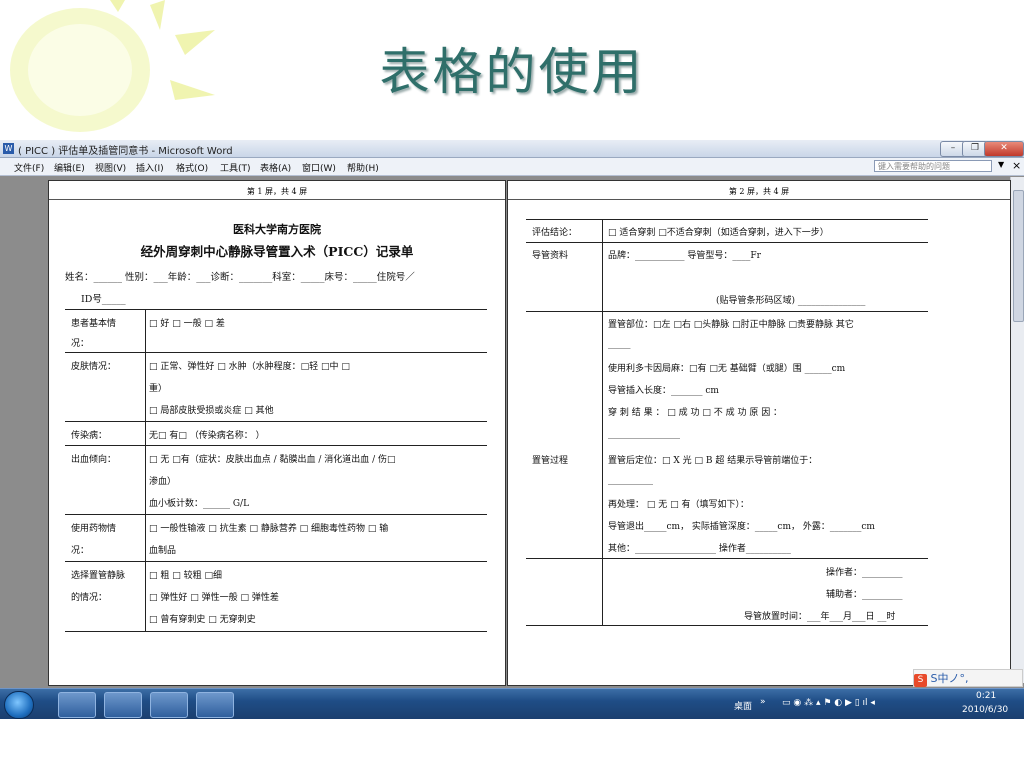  Describe the element at coordinates (950, 678) in the screenshot. I see `ime-status: S中ノ°,` at that location.